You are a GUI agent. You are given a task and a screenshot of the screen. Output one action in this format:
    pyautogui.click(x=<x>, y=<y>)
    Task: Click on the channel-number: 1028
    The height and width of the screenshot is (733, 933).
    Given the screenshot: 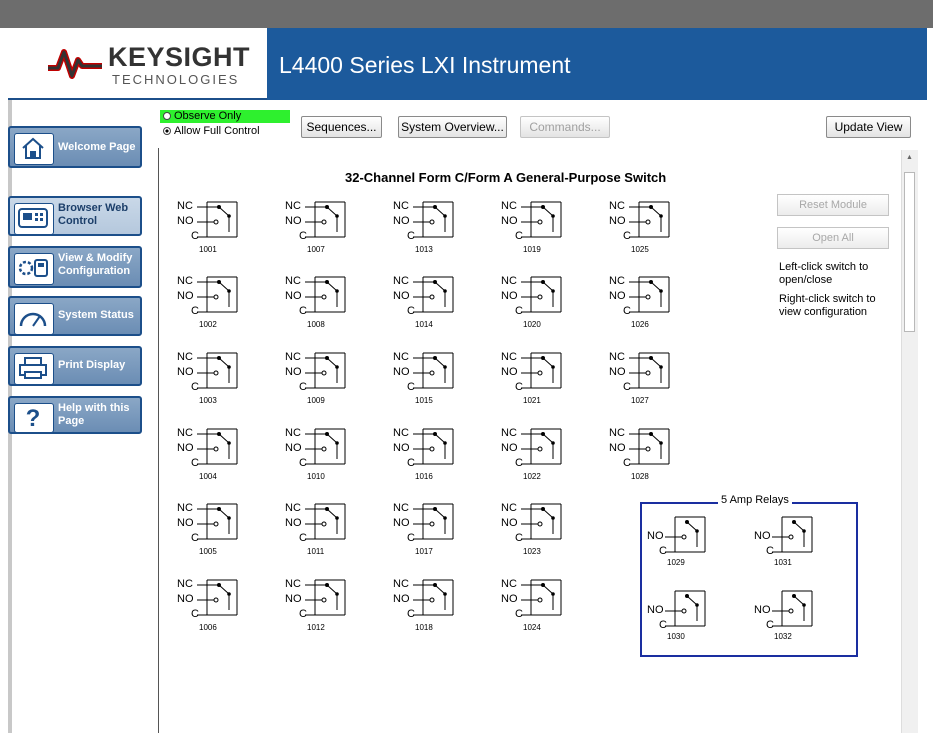 What is the action you would take?
    pyautogui.click(x=640, y=476)
    